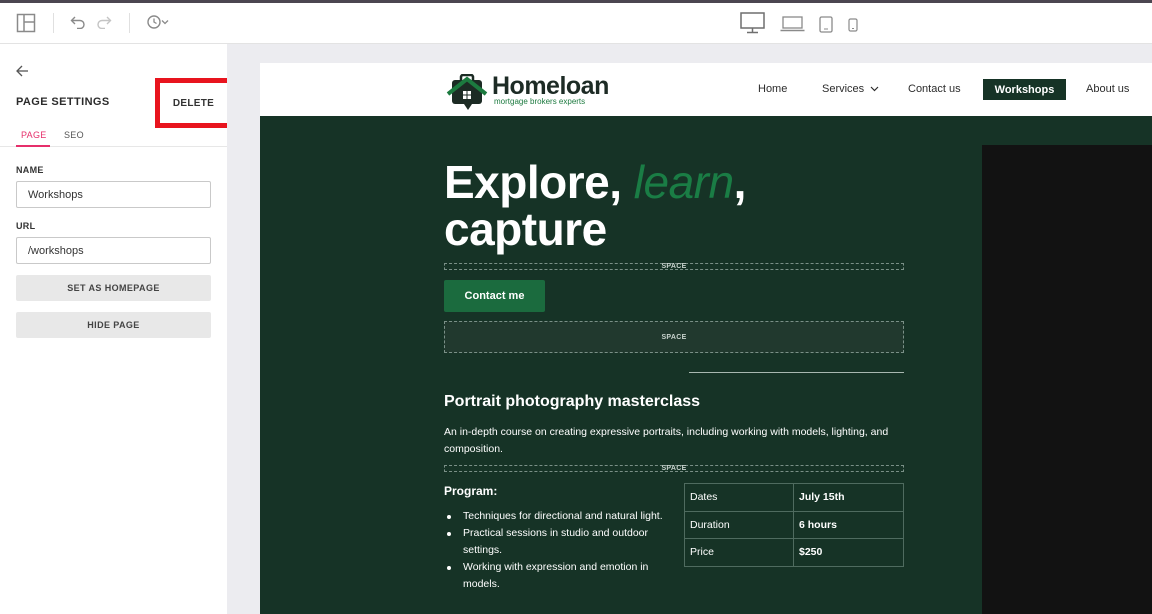  What do you see at coordinates (30, 170) in the screenshot?
I see `name-label: NAME` at bounding box center [30, 170].